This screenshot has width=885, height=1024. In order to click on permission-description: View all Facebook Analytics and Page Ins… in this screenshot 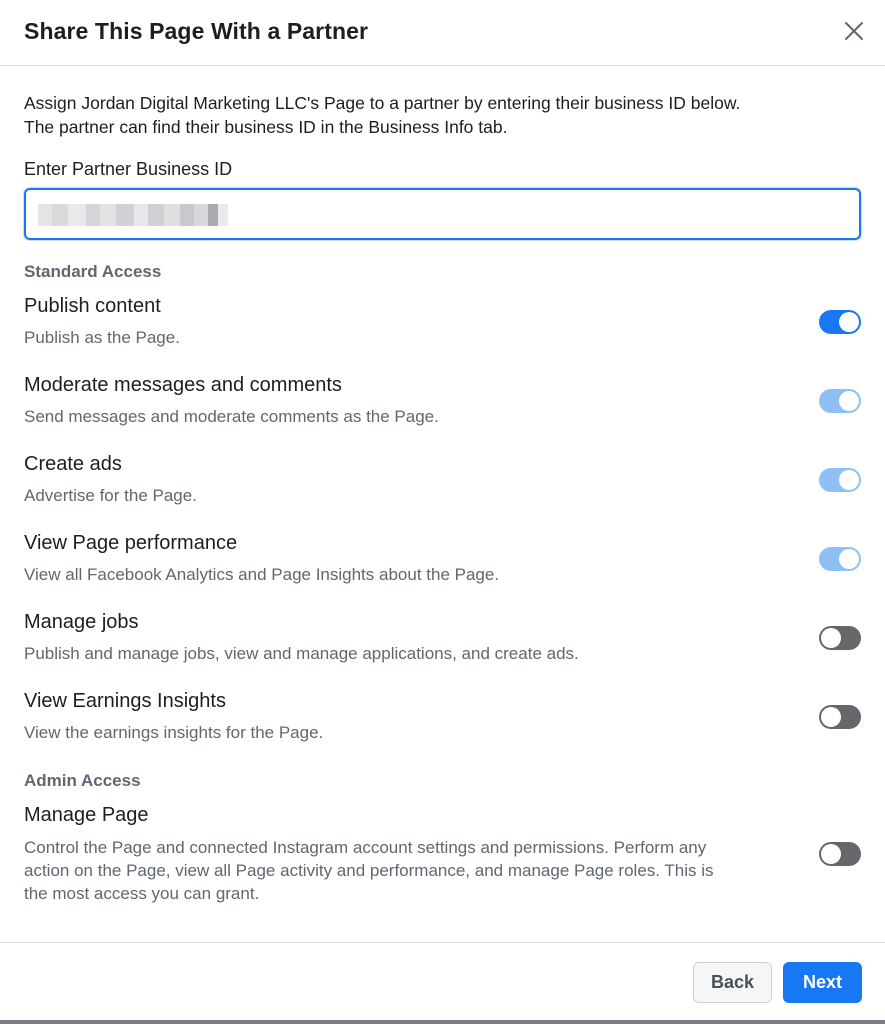, I will do `click(262, 574)`.